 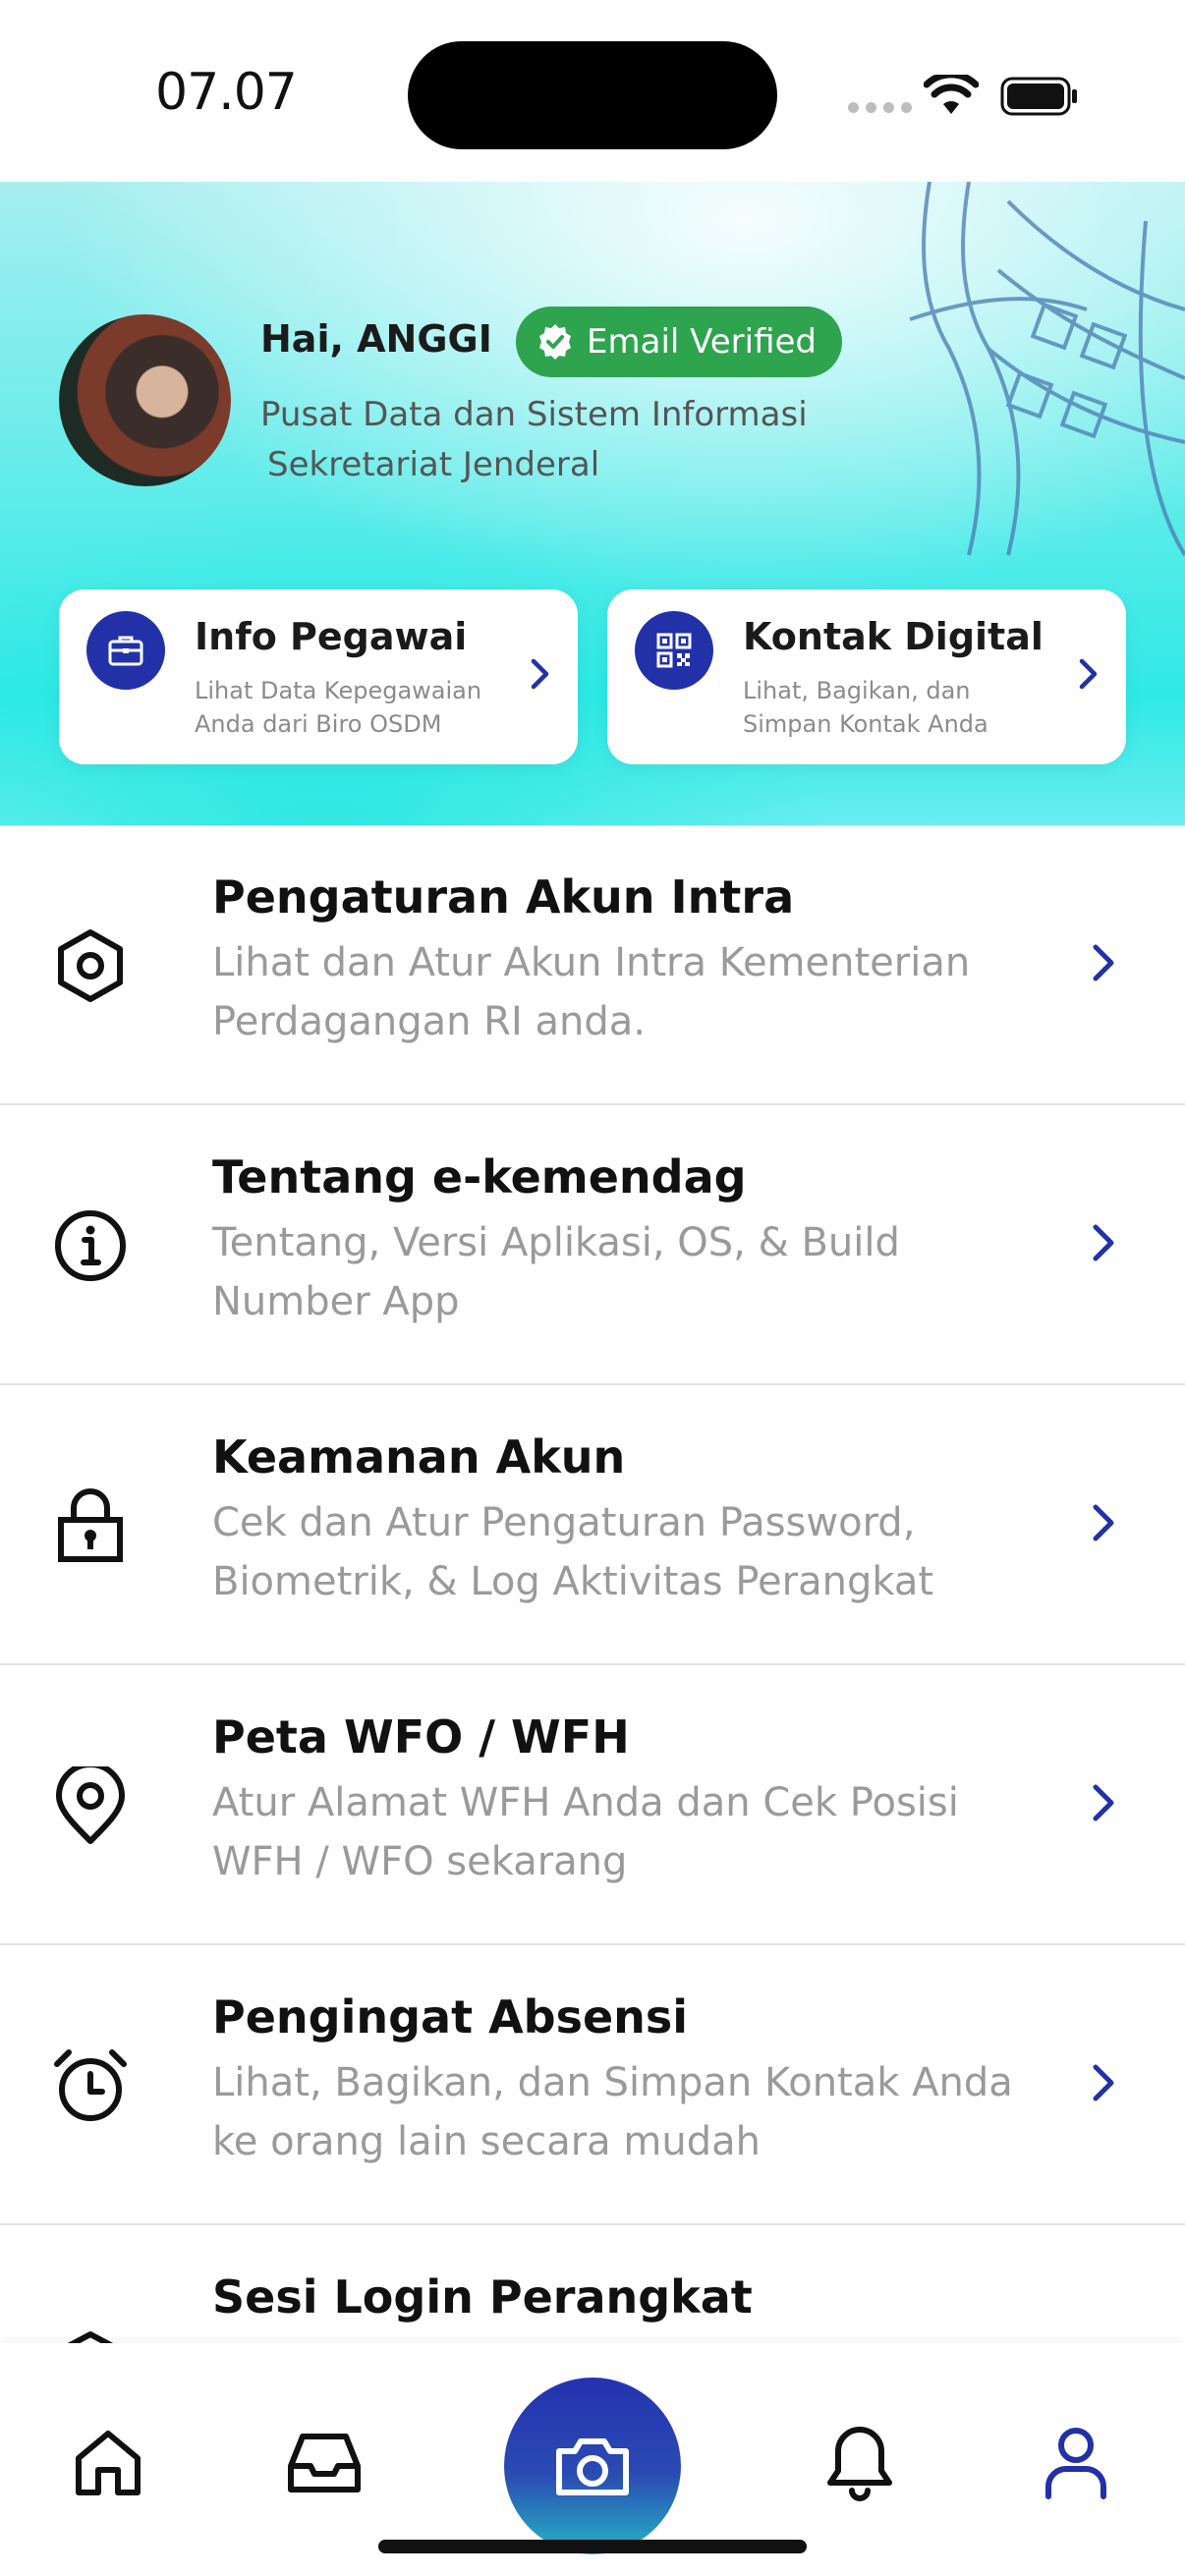 I want to click on organization-unit: Pusat Data dan Sistem Informasi, so click(x=534, y=414).